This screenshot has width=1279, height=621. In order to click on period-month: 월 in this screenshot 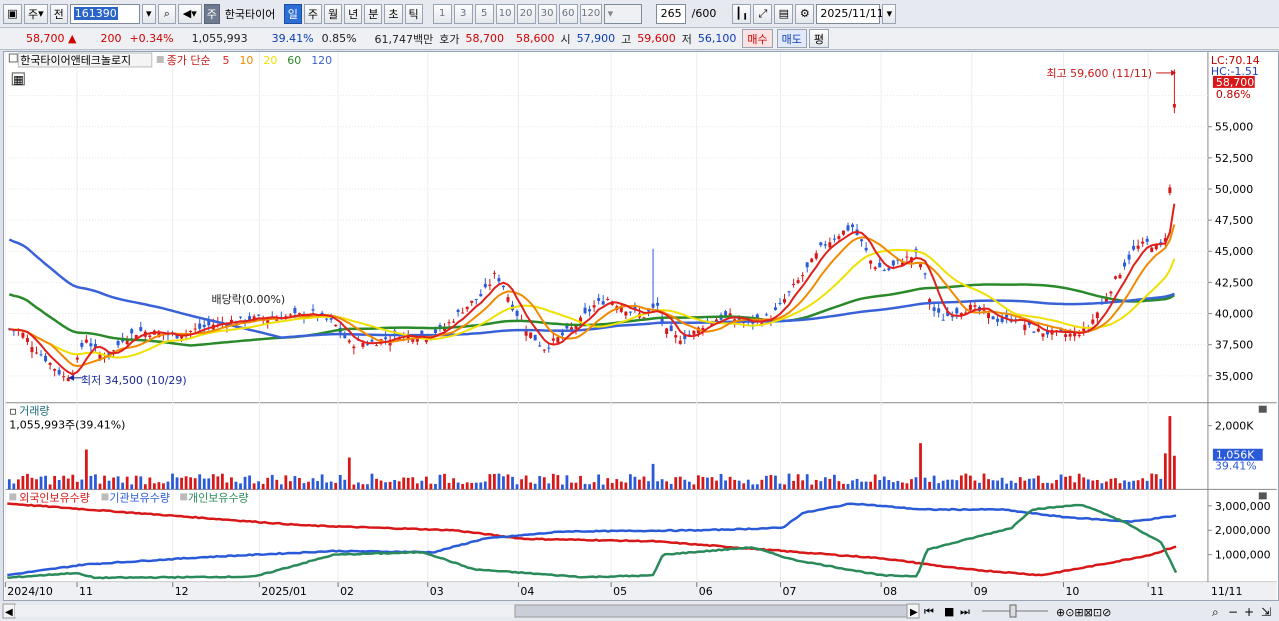, I will do `click(333, 13)`.